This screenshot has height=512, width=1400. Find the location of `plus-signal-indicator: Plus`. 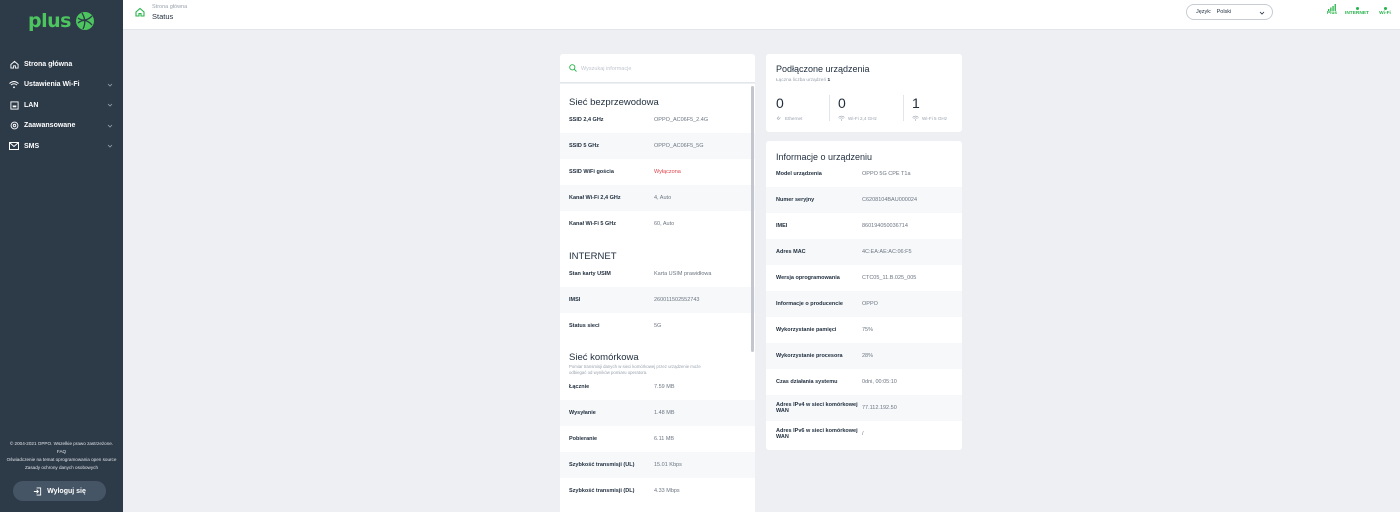

plus-signal-indicator: Plus is located at coordinates (1332, 9).